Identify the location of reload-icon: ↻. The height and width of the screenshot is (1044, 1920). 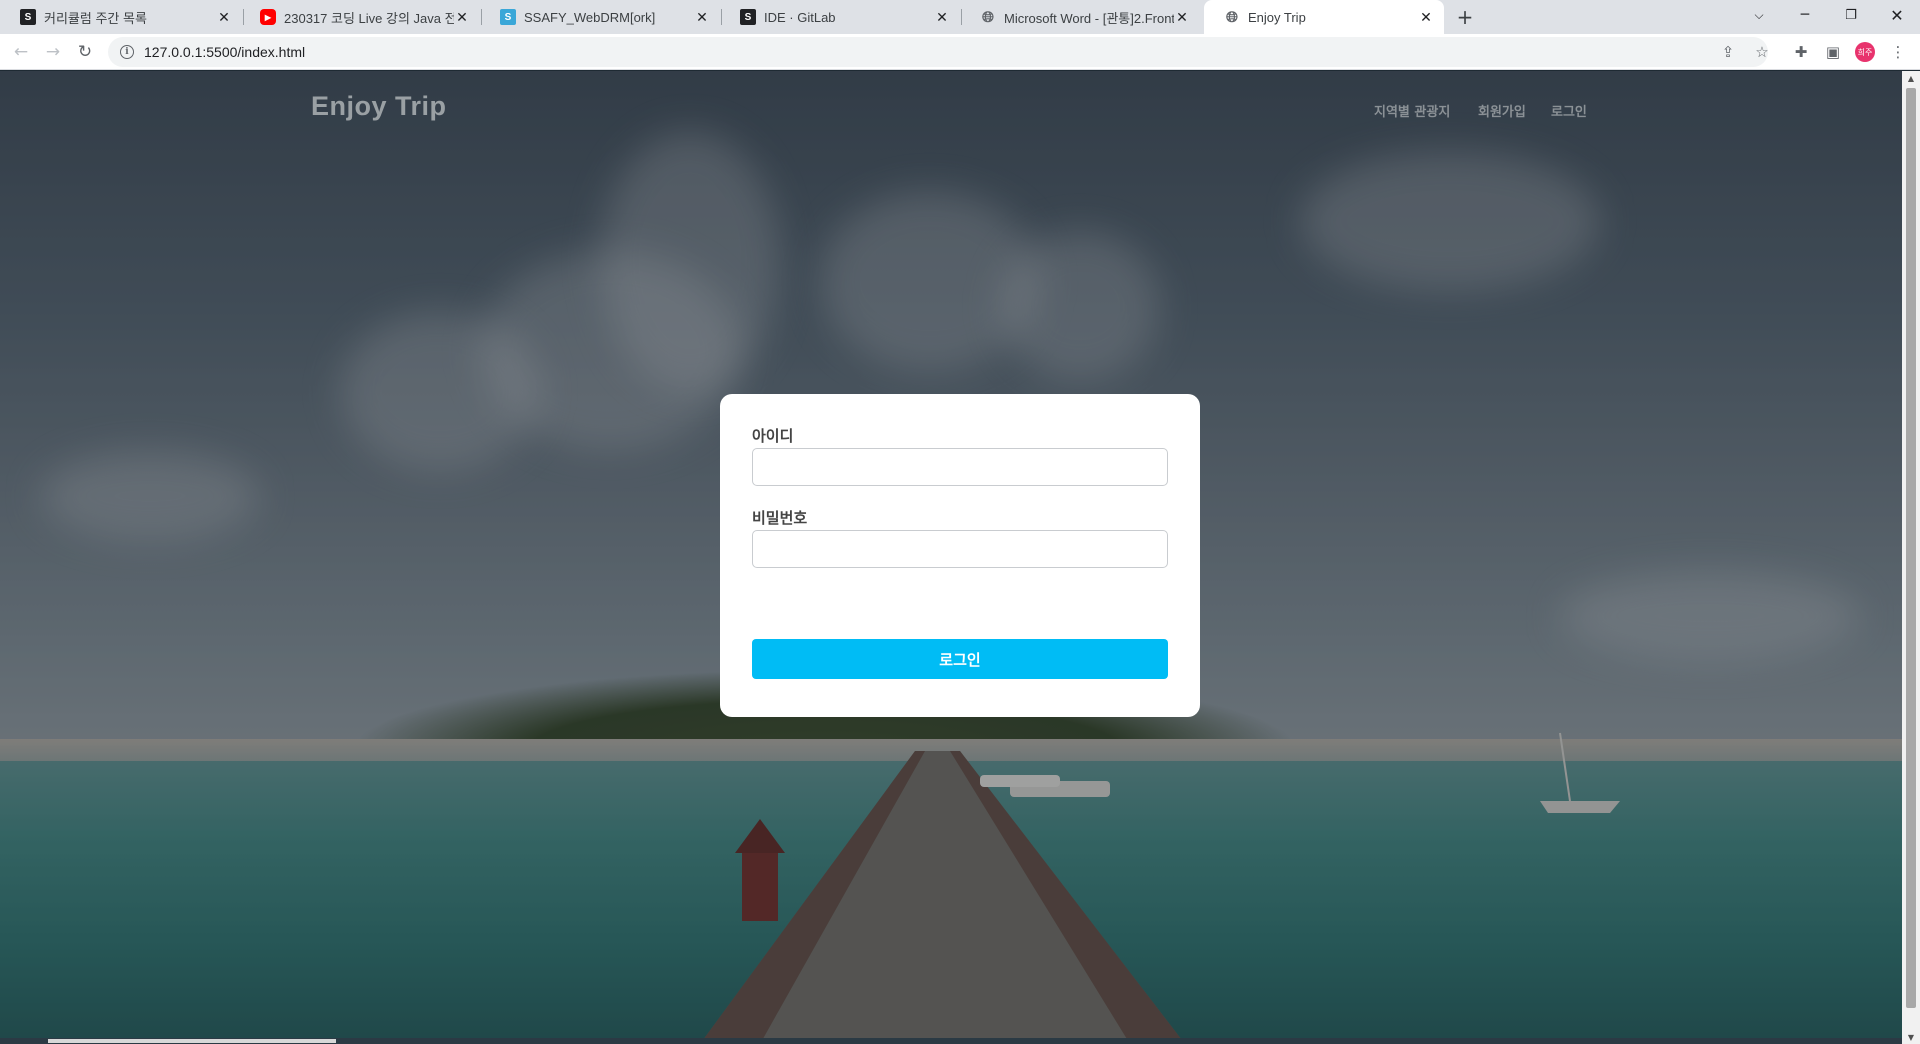
(85, 52).